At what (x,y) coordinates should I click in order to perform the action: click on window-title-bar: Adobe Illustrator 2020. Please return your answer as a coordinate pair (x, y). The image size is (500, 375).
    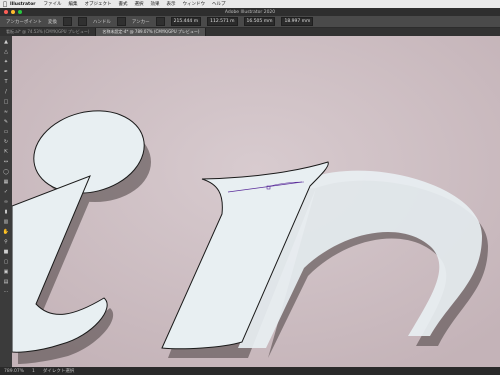
    Looking at the image, I should click on (250, 12).